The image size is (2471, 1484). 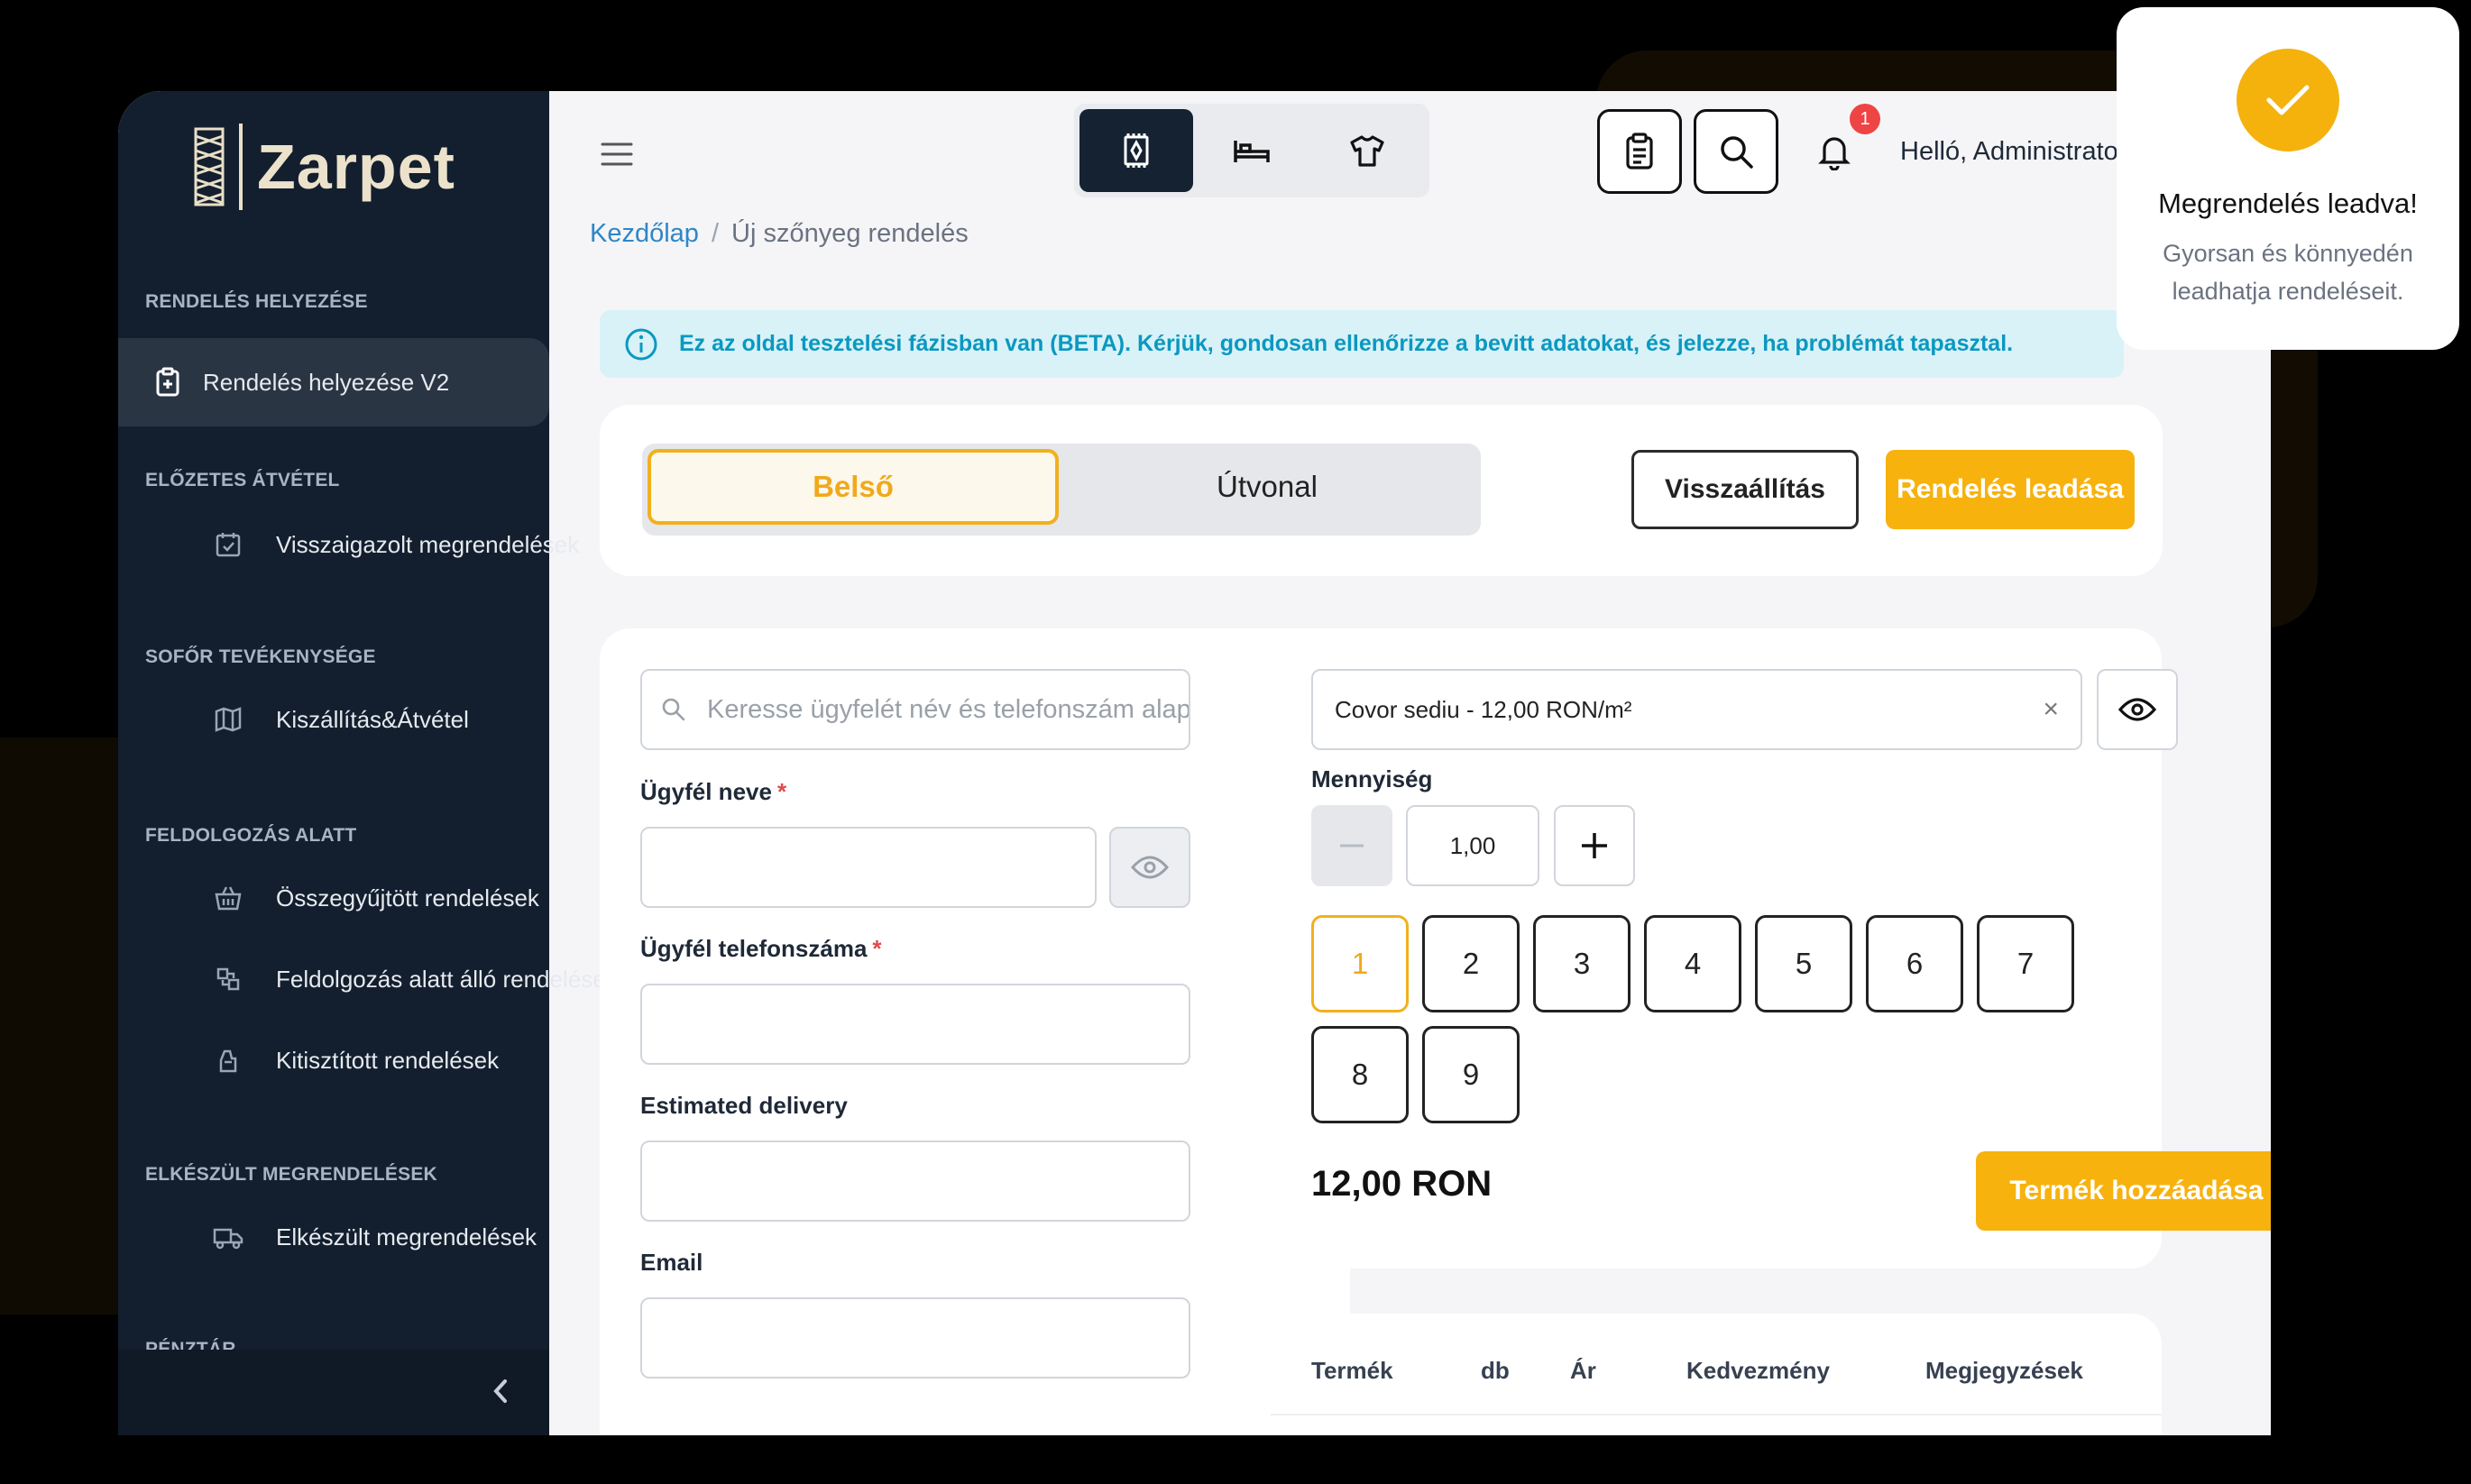 I want to click on minus-icon, so click(x=1352, y=845).